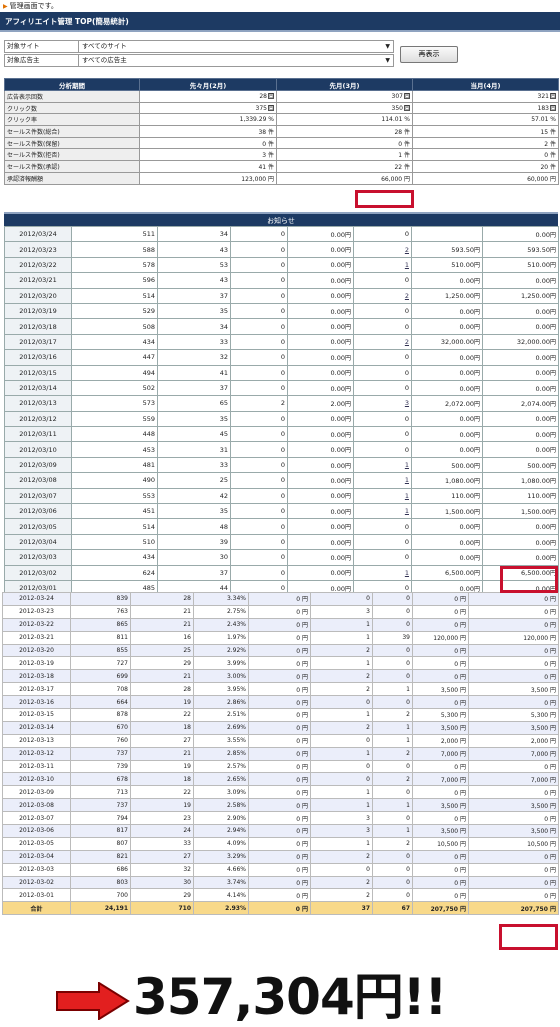  I want to click on stats-row: クリック率 1,339.29 % 114.01 % 57.01 %, so click(281, 120).